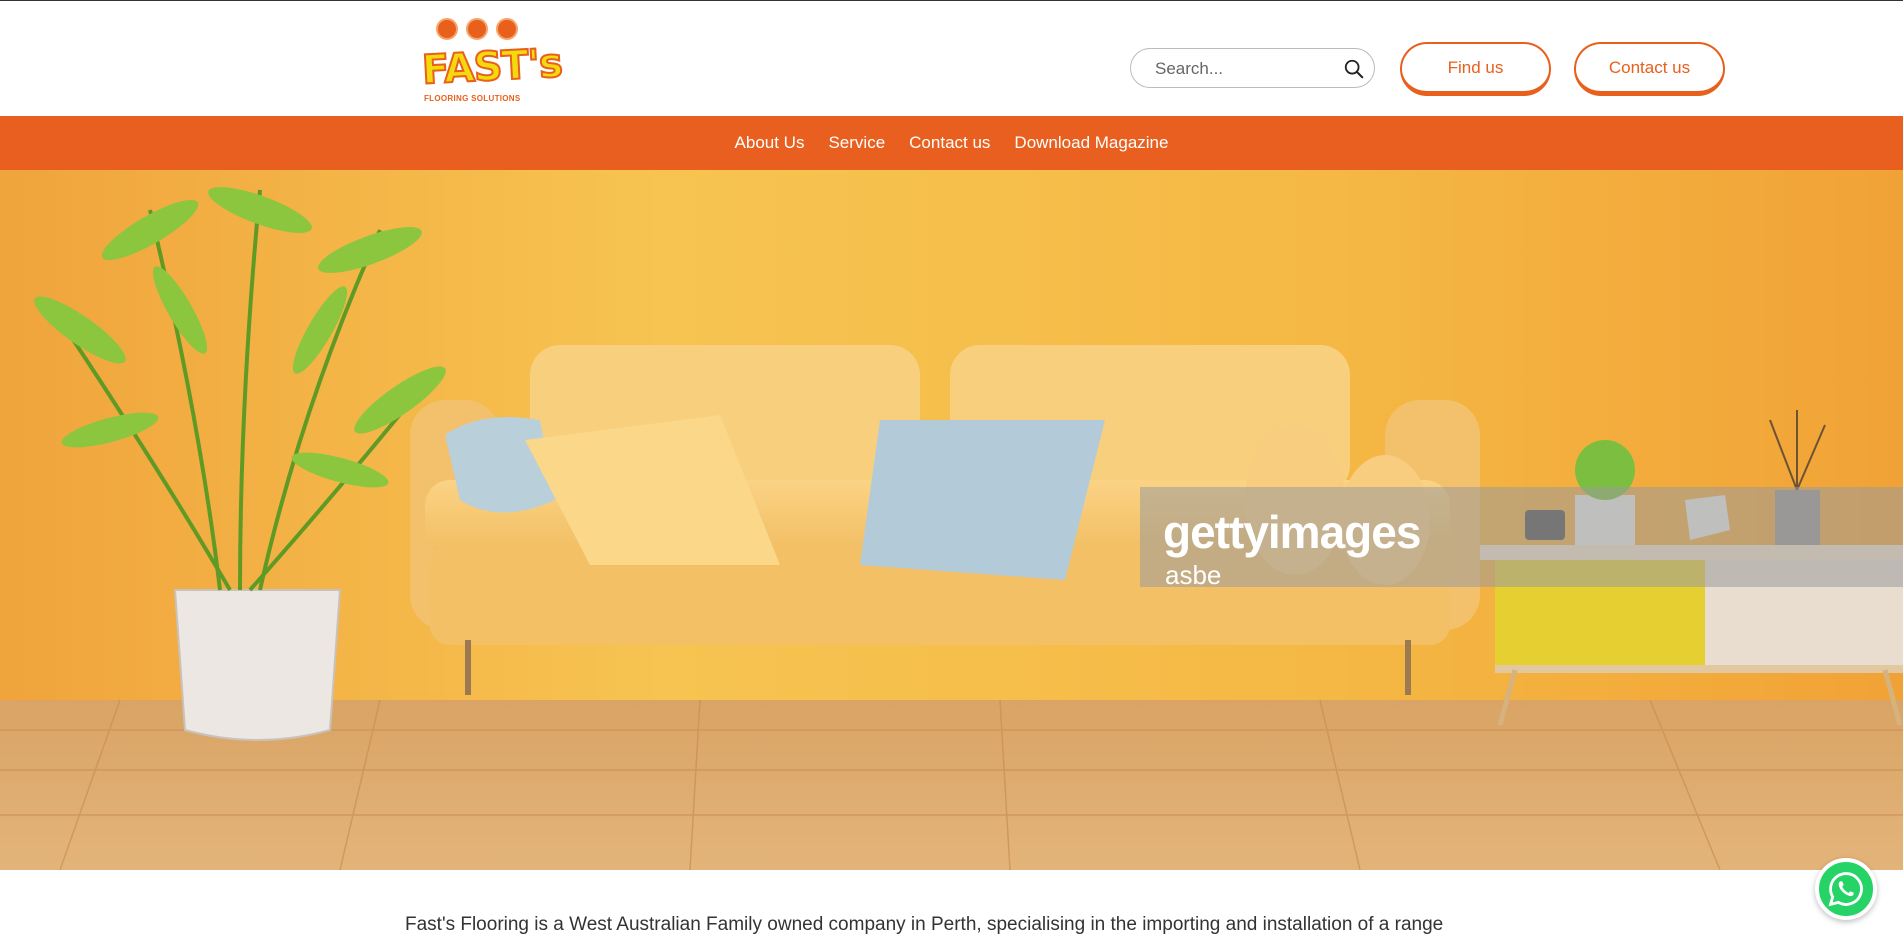 The width and height of the screenshot is (1903, 948). What do you see at coordinates (472, 98) in the screenshot?
I see `logo-tagline: FLOORING SOLUTIONS` at bounding box center [472, 98].